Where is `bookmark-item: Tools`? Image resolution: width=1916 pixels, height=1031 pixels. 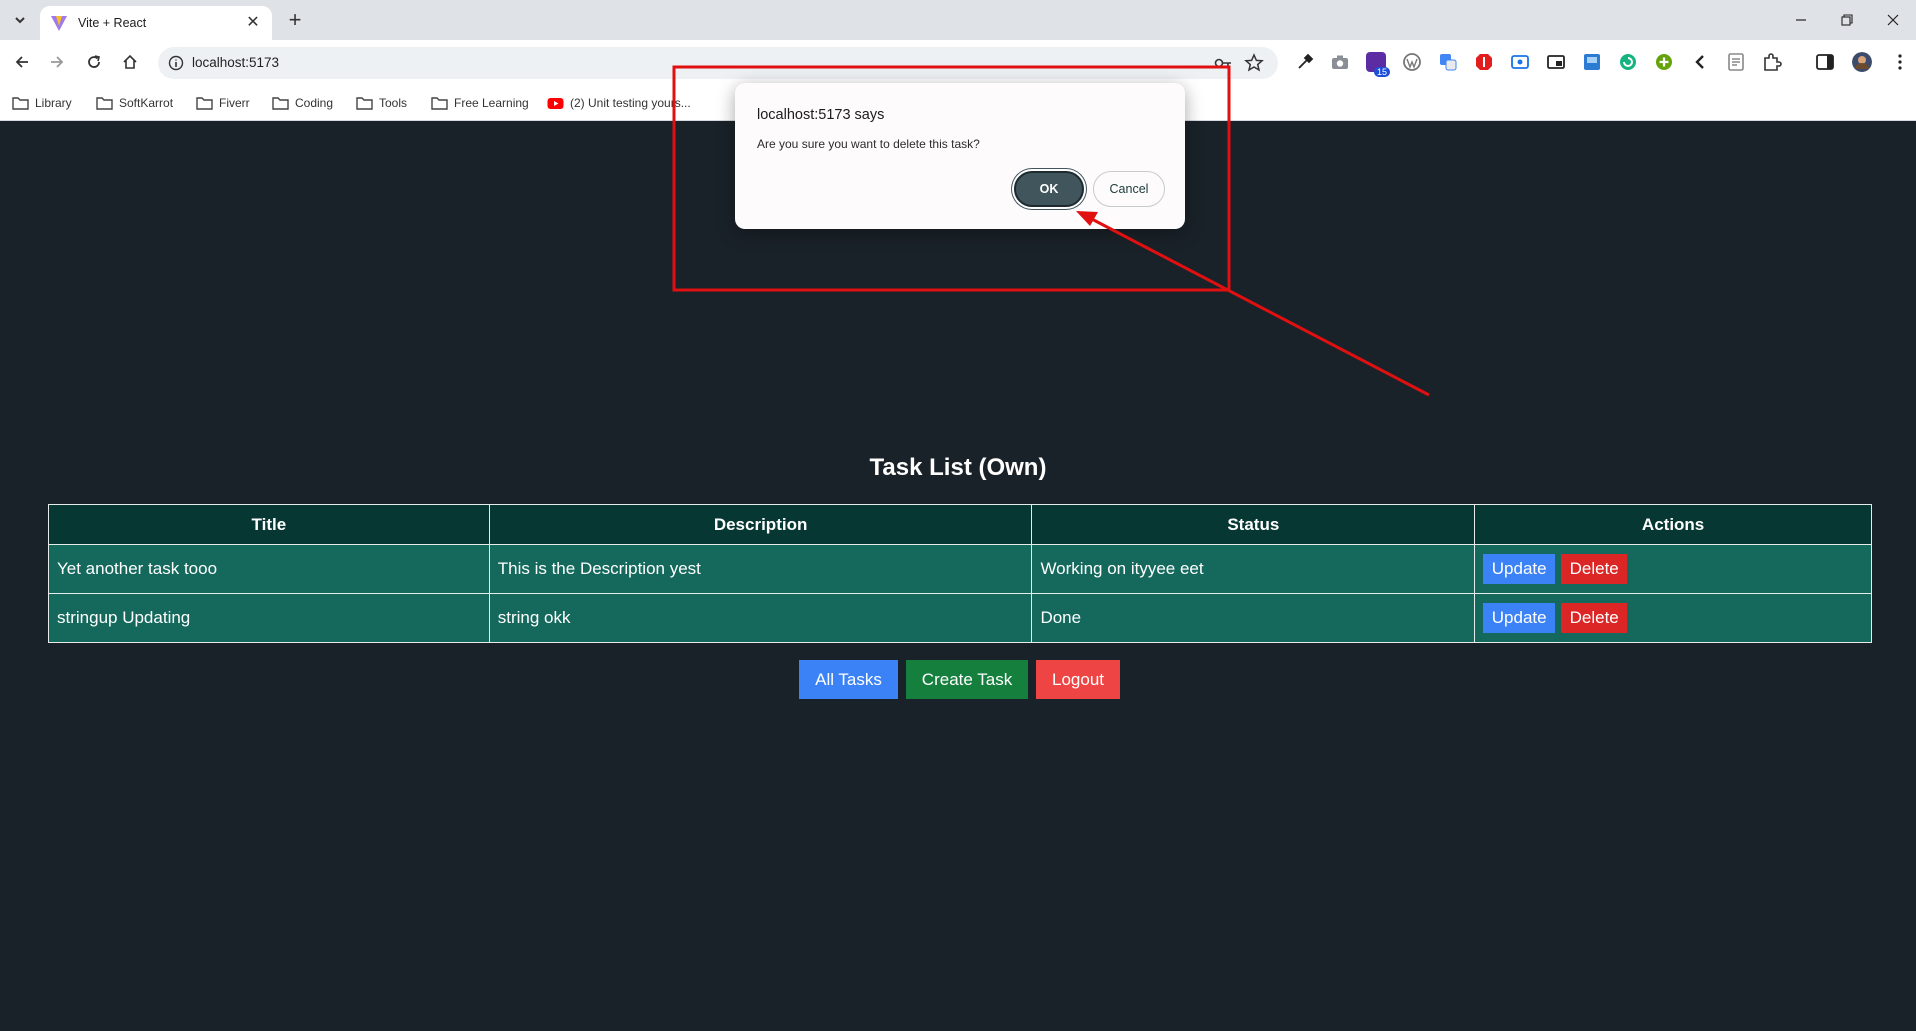 bookmark-item: Tools is located at coordinates (381, 103).